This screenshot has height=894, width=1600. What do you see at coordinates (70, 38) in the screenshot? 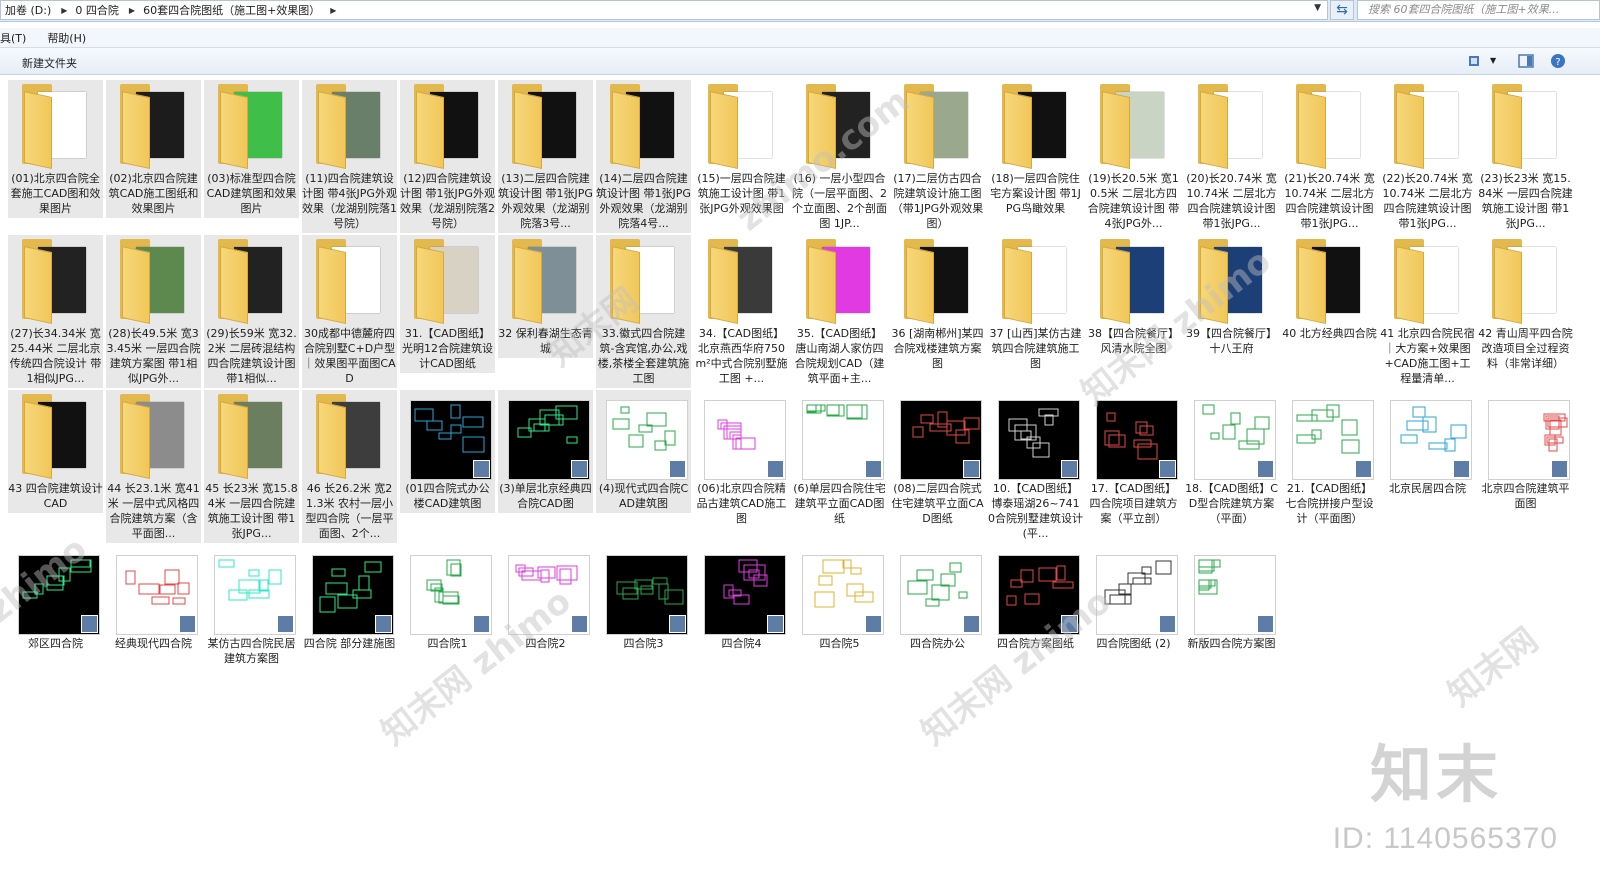
I see `menu-help: 帮助(H)` at bounding box center [70, 38].